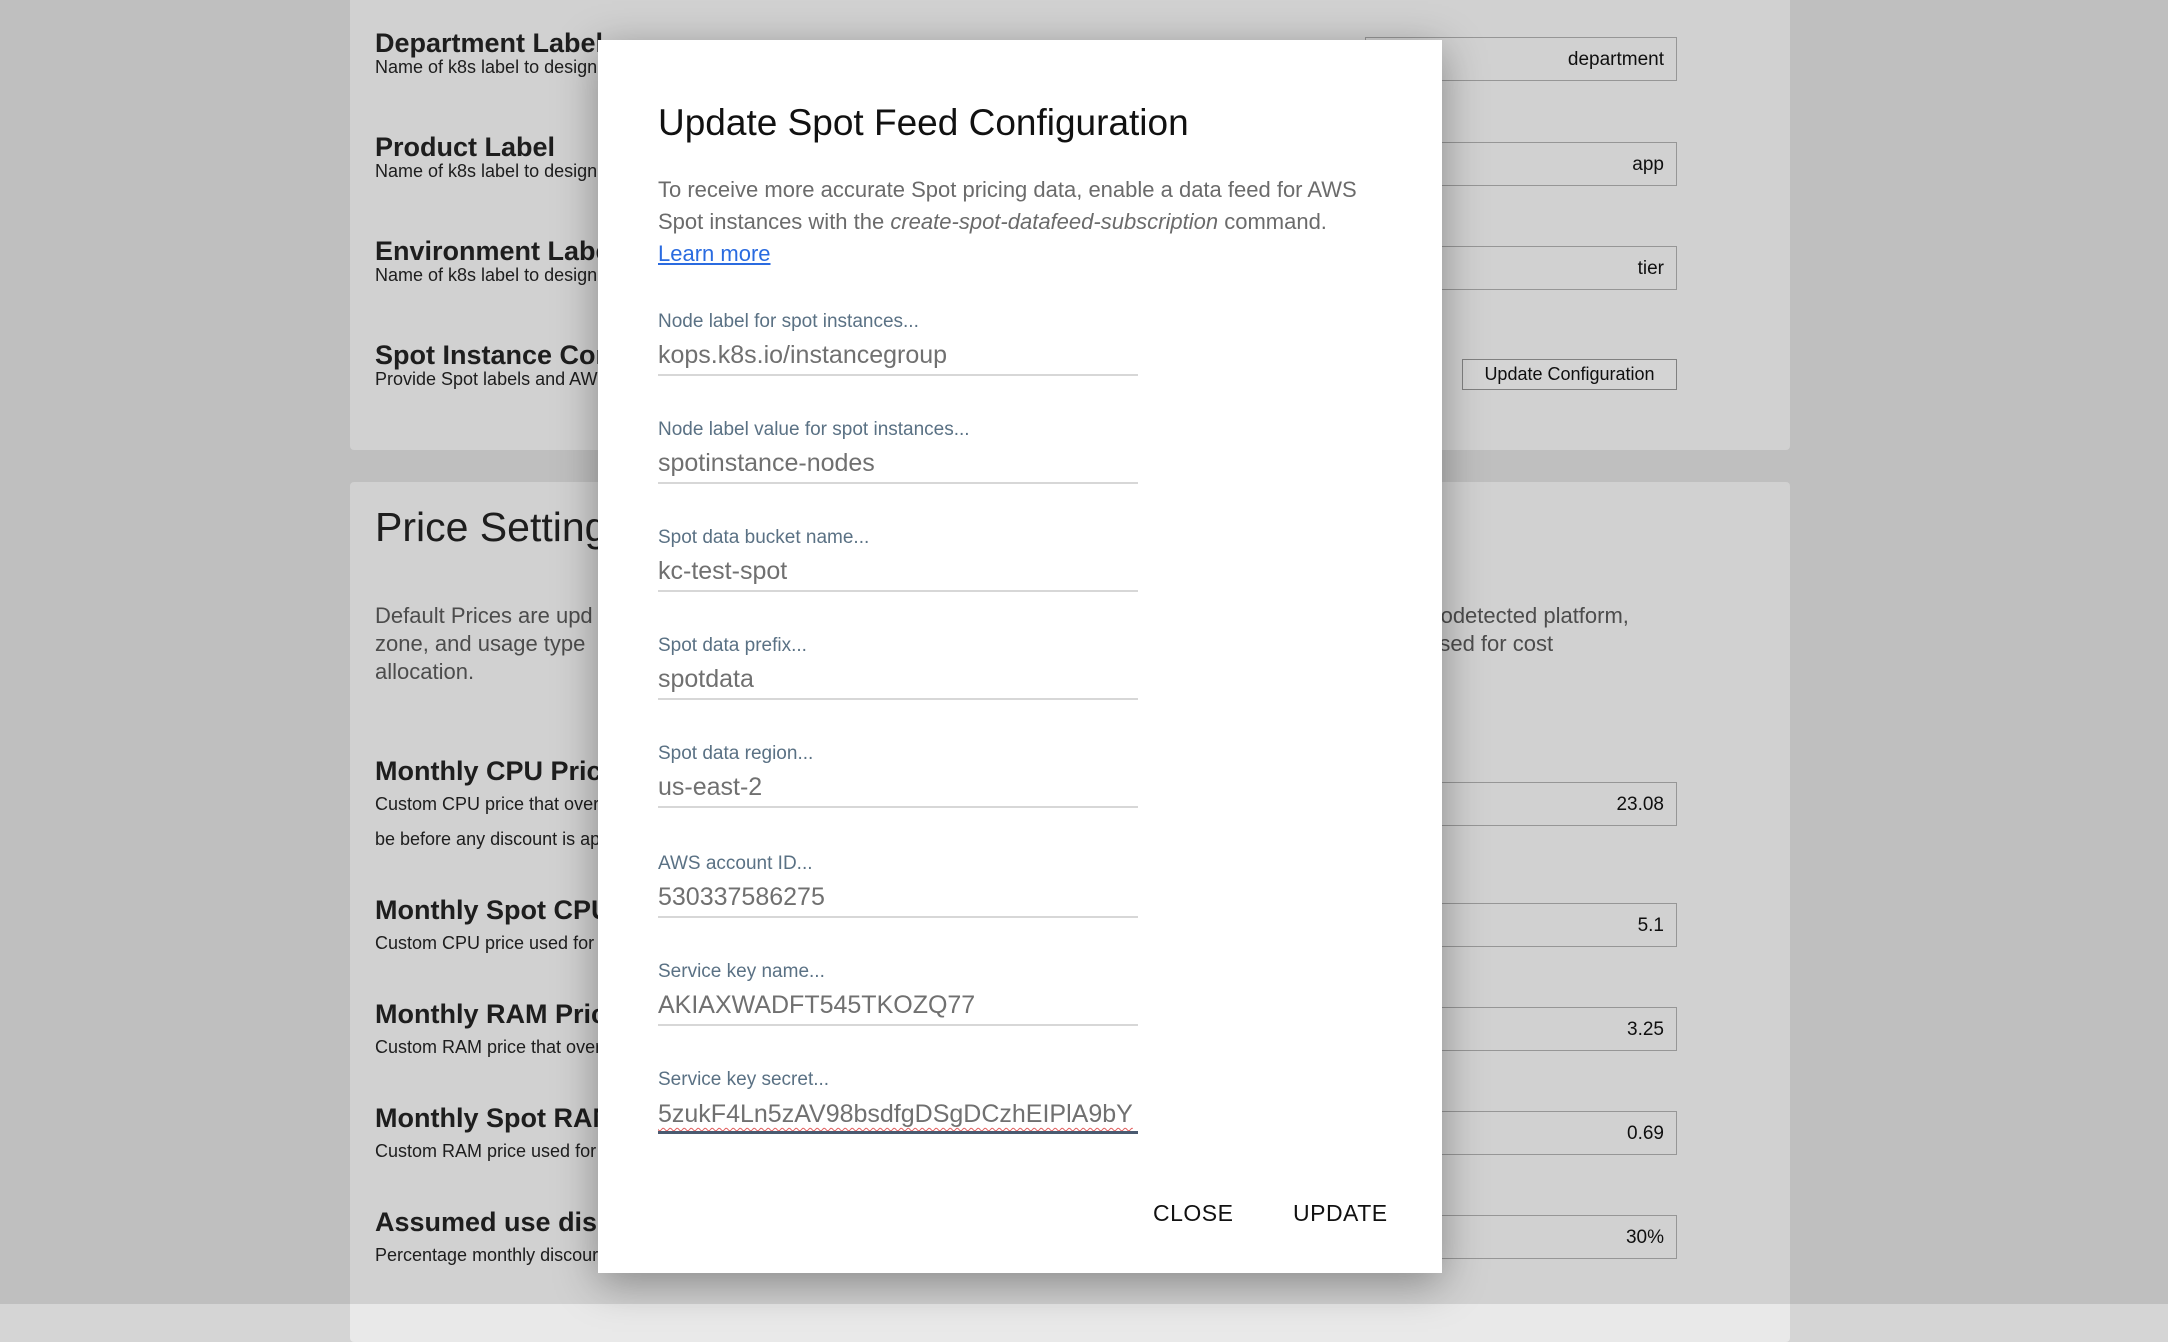 Image resolution: width=2168 pixels, height=1342 pixels. I want to click on service-key-secret-value: 5zukF4Ln5zAV98bsdfgDSgDCzhEIPlA9bY, so click(895, 1114).